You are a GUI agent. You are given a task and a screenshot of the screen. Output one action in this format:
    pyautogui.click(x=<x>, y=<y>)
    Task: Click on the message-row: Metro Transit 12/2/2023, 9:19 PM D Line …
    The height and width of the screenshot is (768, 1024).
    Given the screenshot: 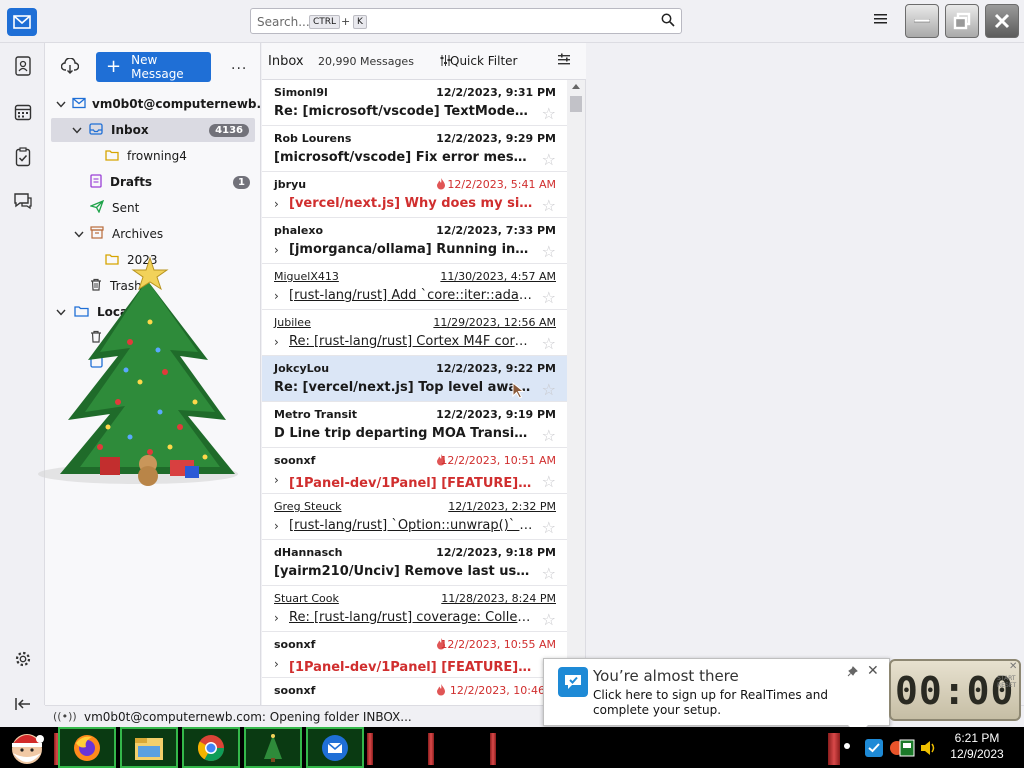 What is the action you would take?
    pyautogui.click(x=415, y=425)
    